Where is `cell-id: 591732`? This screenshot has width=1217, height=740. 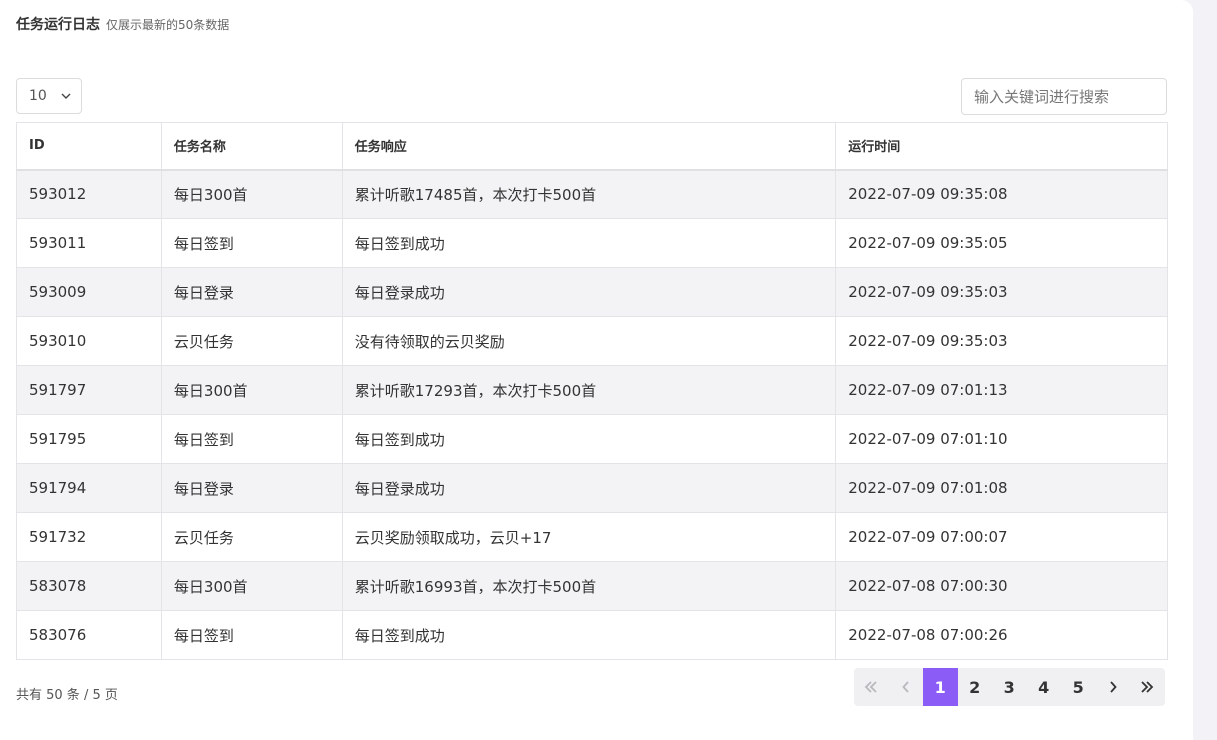
cell-id: 591732 is located at coordinates (89, 537).